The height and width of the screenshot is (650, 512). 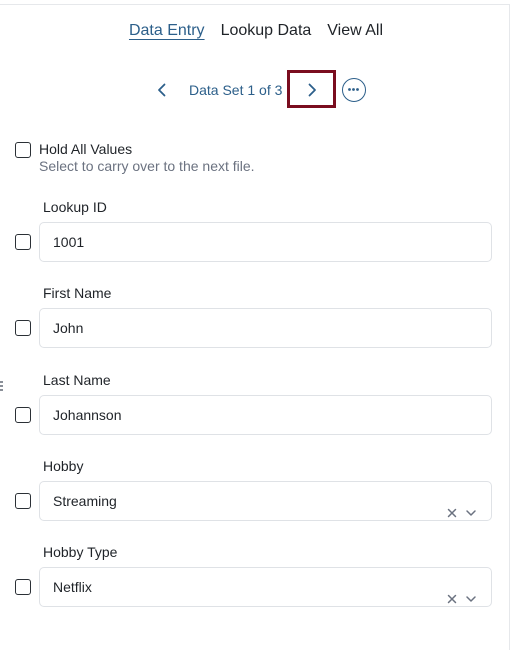 I want to click on last-name-input: Johannson, so click(x=265, y=415).